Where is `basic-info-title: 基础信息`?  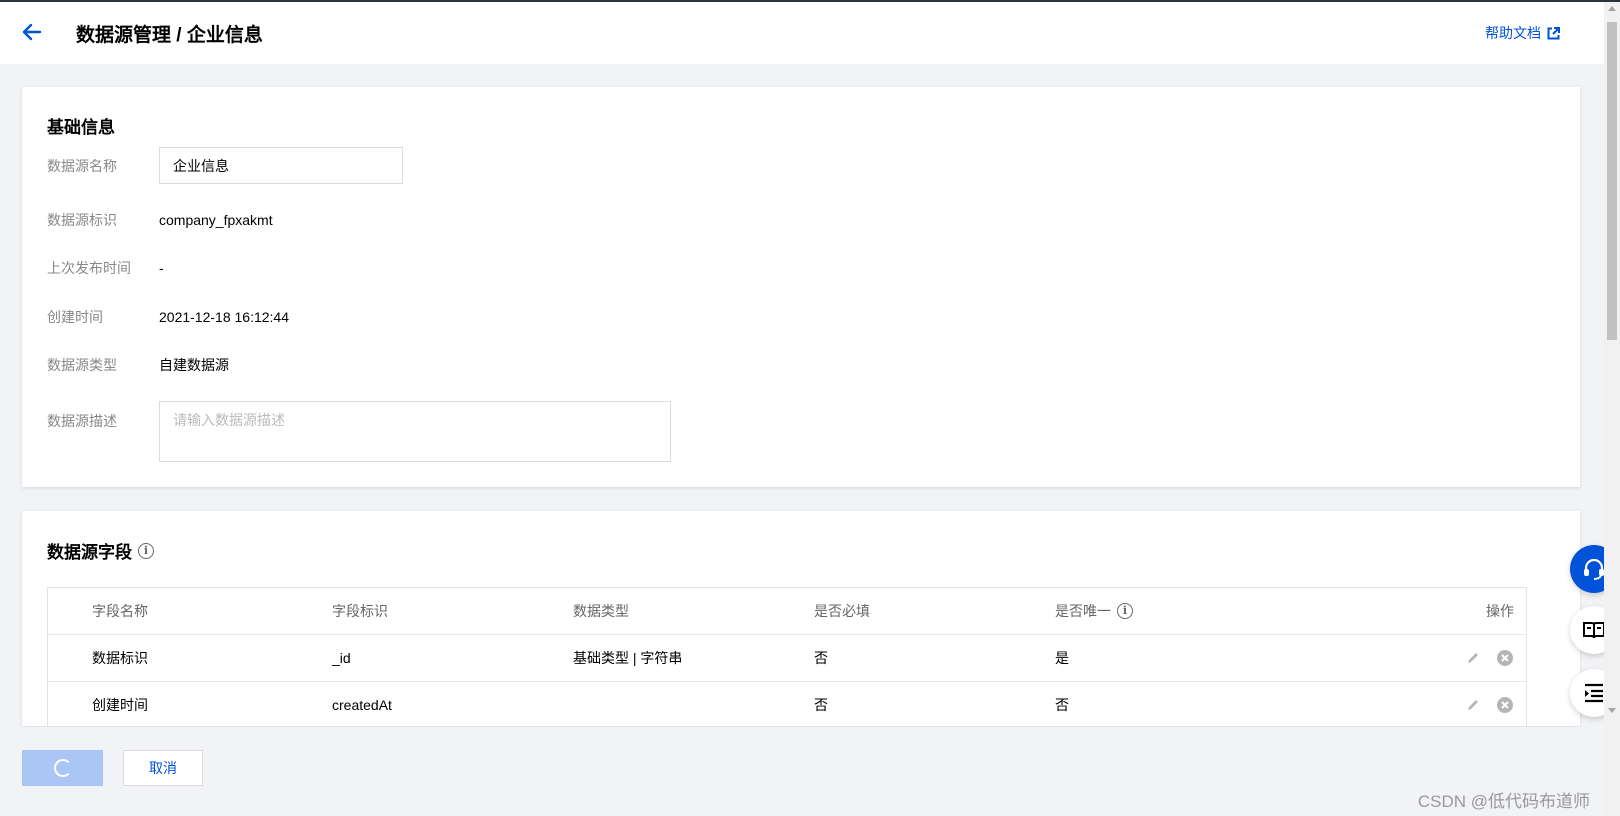 basic-info-title: 基础信息 is located at coordinates (81, 127).